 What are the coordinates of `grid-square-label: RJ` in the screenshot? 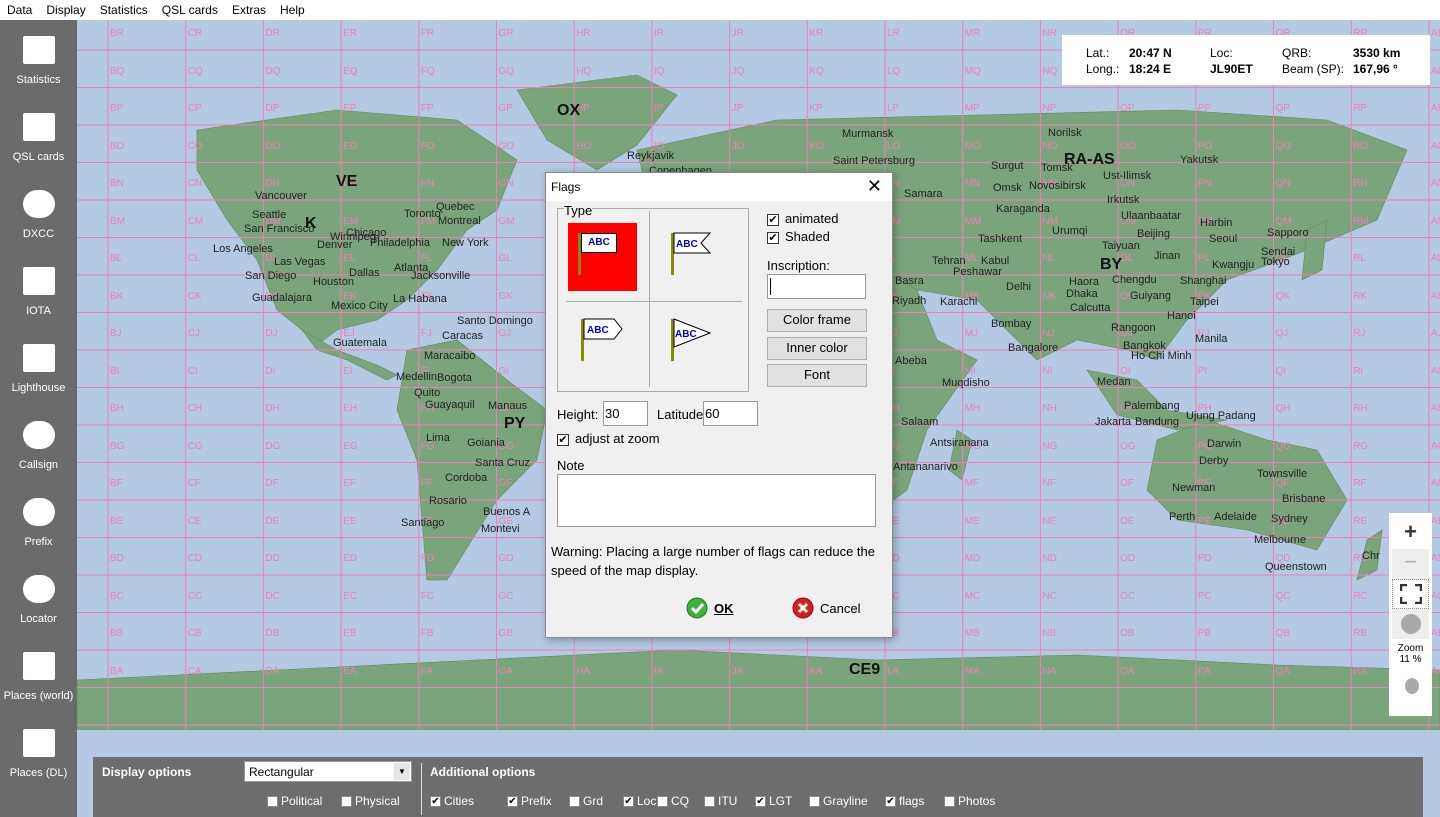 It's located at (1359, 333).